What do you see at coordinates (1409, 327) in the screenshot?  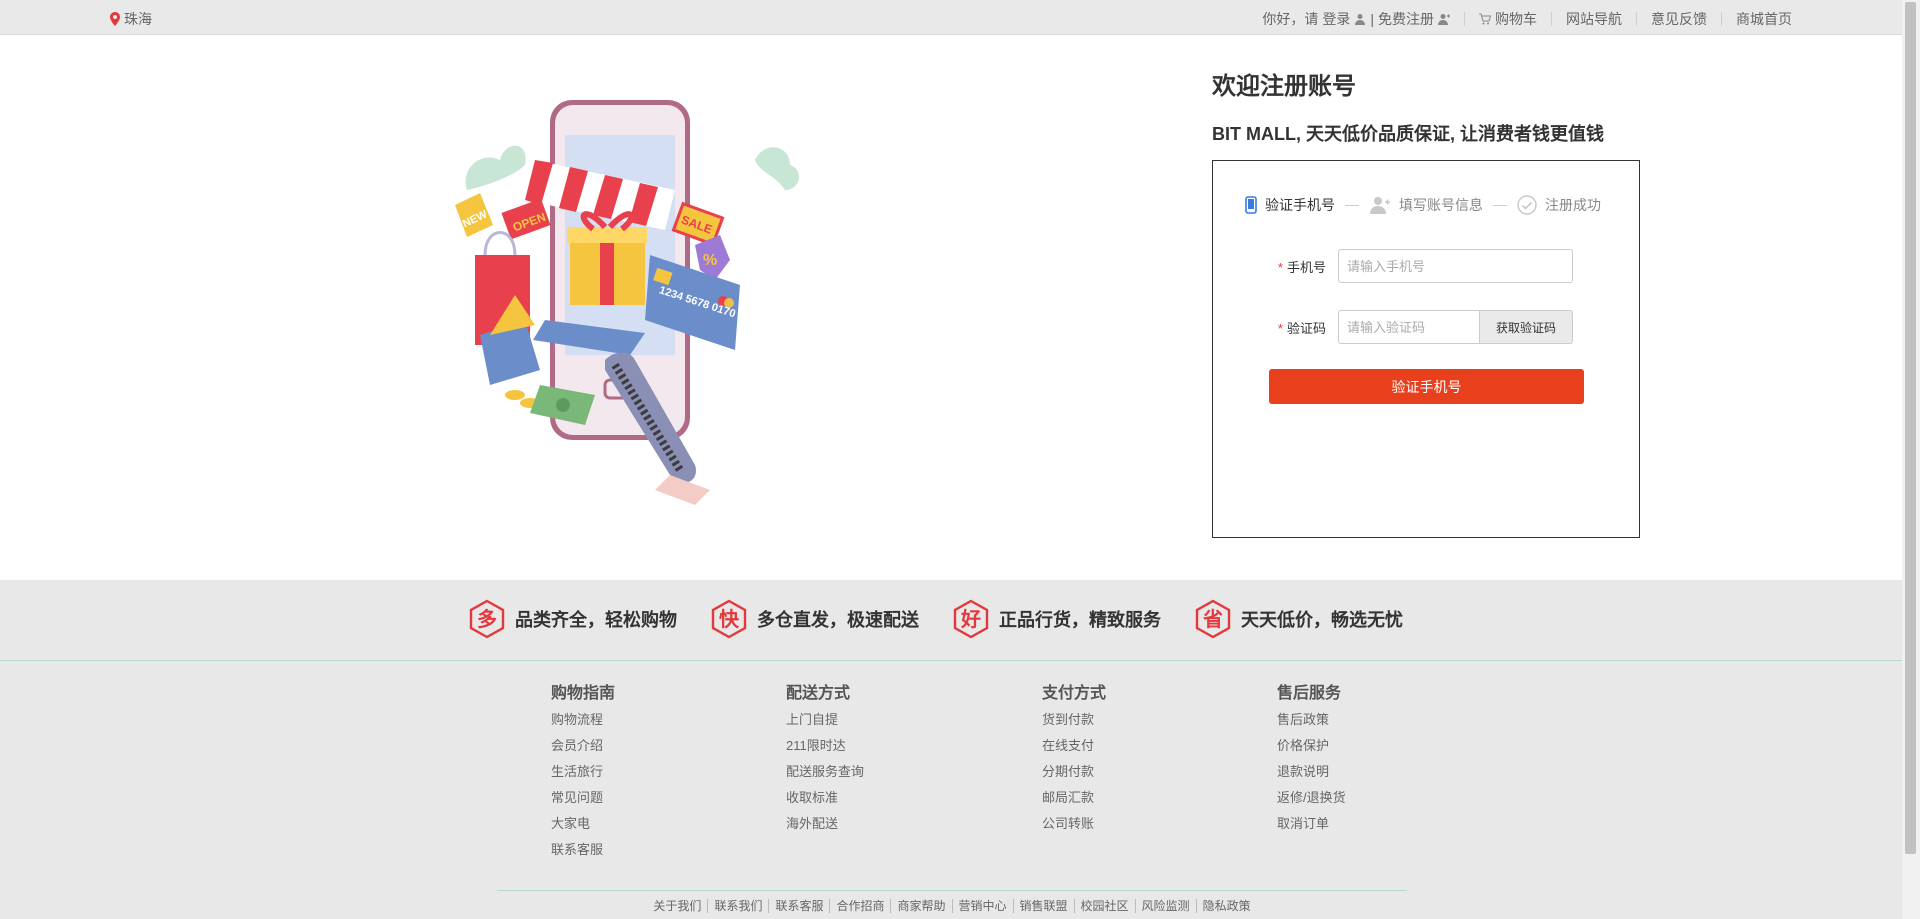 I see `code-input` at bounding box center [1409, 327].